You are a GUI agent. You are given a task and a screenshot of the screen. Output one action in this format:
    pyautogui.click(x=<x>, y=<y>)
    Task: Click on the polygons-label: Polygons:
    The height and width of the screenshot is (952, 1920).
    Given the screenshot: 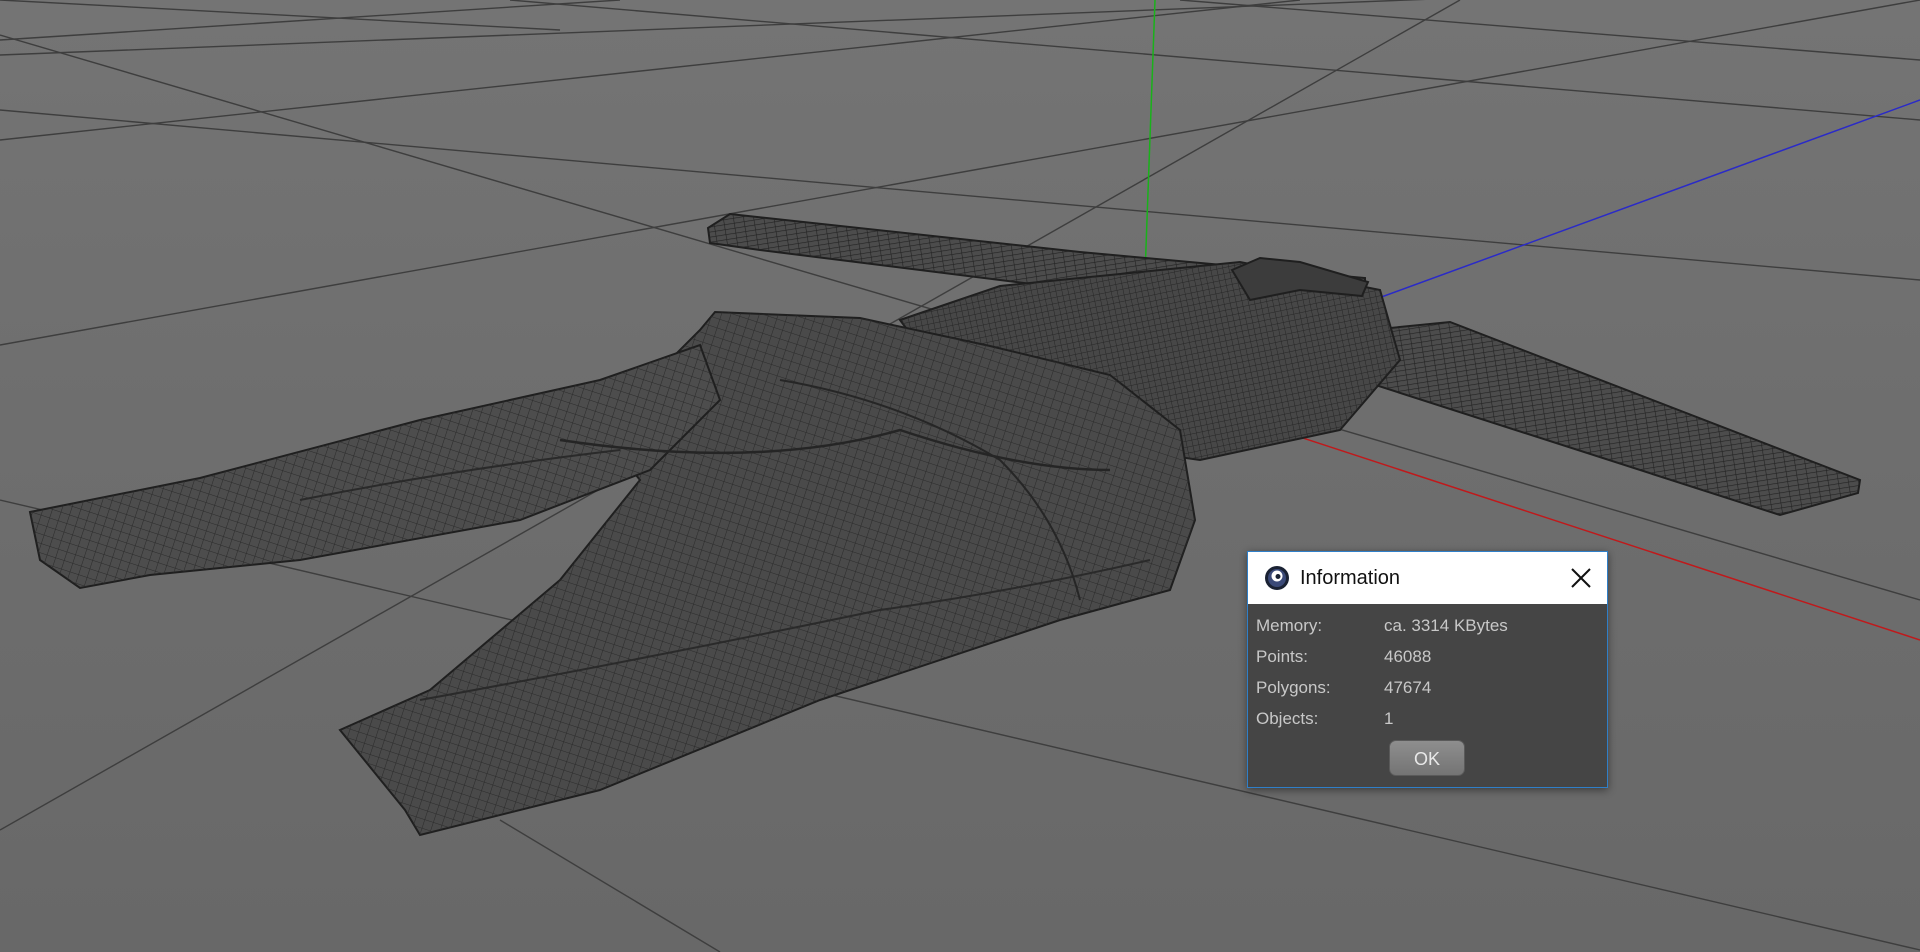 What is the action you would take?
    pyautogui.click(x=1293, y=687)
    